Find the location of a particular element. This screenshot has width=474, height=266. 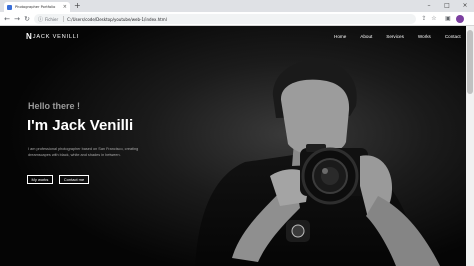

share-icon: ⇪ is located at coordinates (424, 19).